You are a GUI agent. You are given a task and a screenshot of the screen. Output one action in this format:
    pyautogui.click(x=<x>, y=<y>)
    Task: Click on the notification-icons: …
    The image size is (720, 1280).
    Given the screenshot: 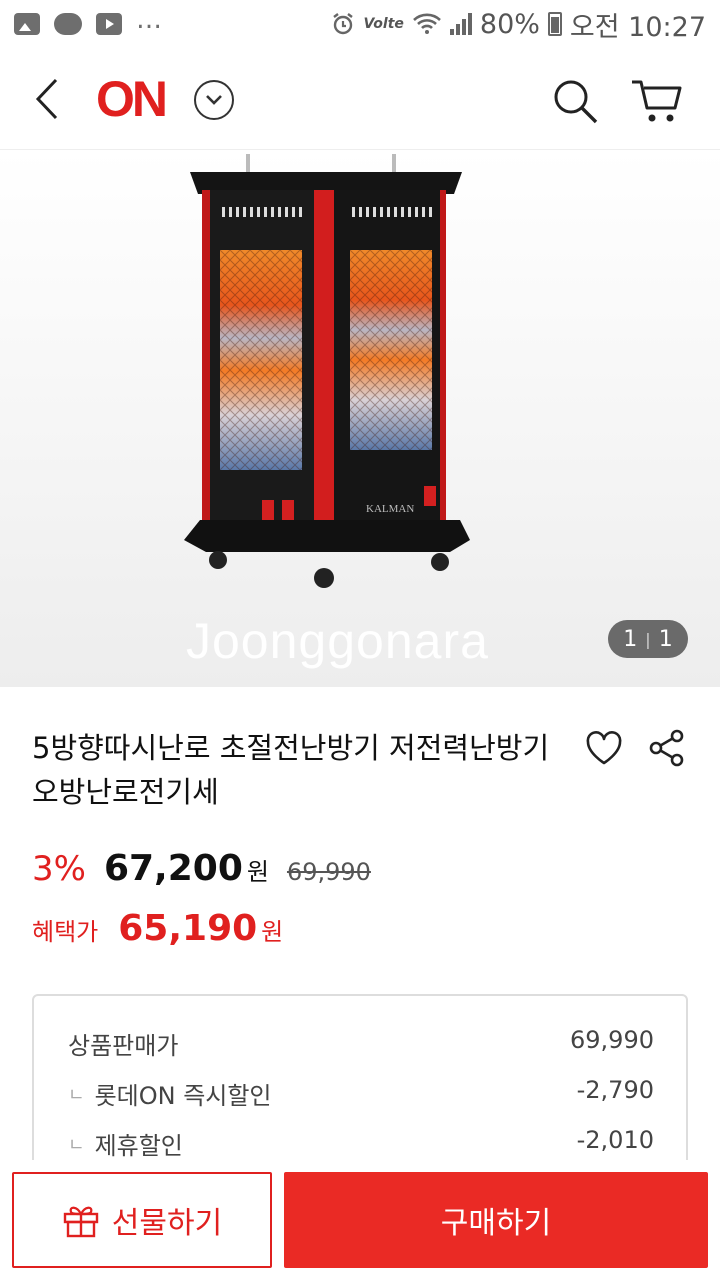 What is the action you would take?
    pyautogui.click(x=89, y=20)
    